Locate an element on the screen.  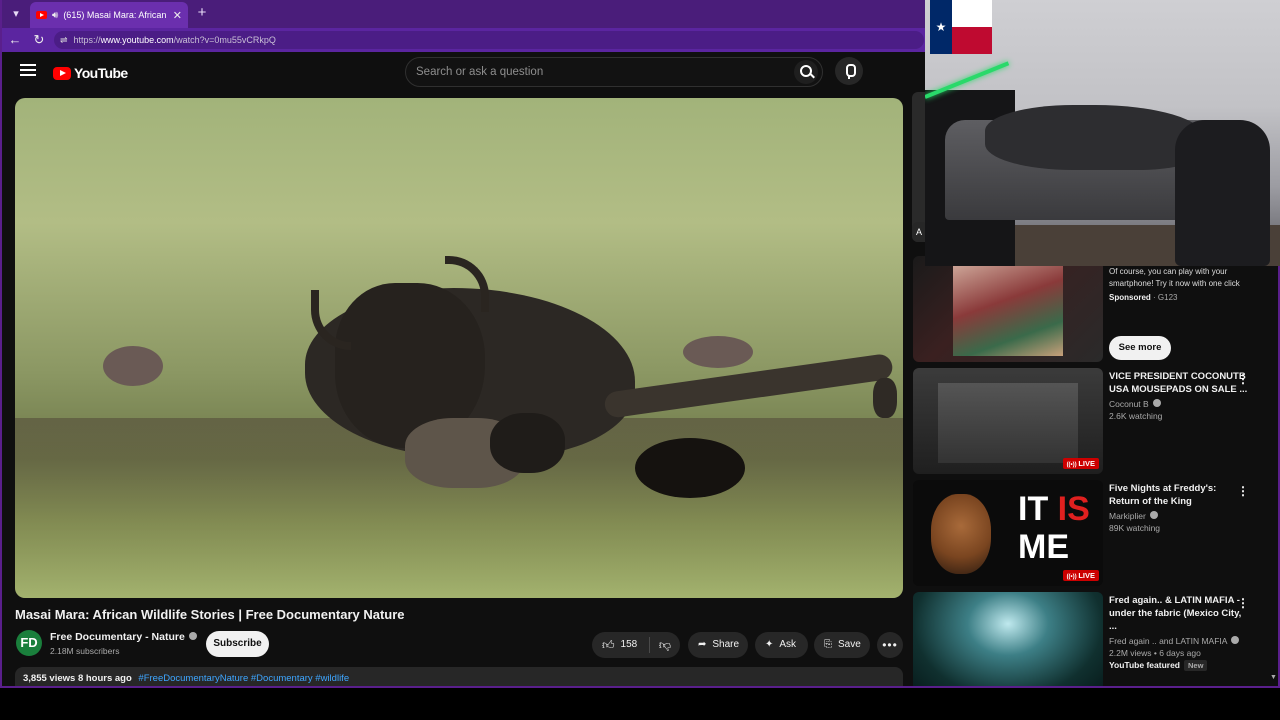
thumbnail-text-it: IT is located at coordinates (1038, 509).